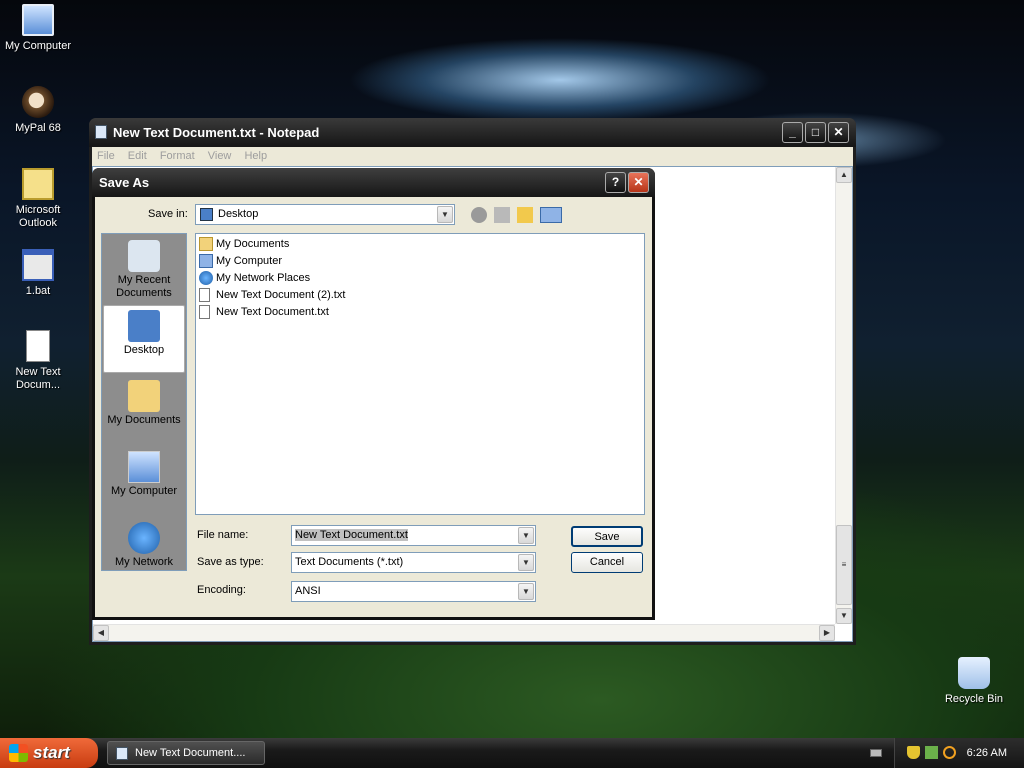  Describe the element at coordinates (607, 562) in the screenshot. I see `cancel-button: Cancel` at that location.